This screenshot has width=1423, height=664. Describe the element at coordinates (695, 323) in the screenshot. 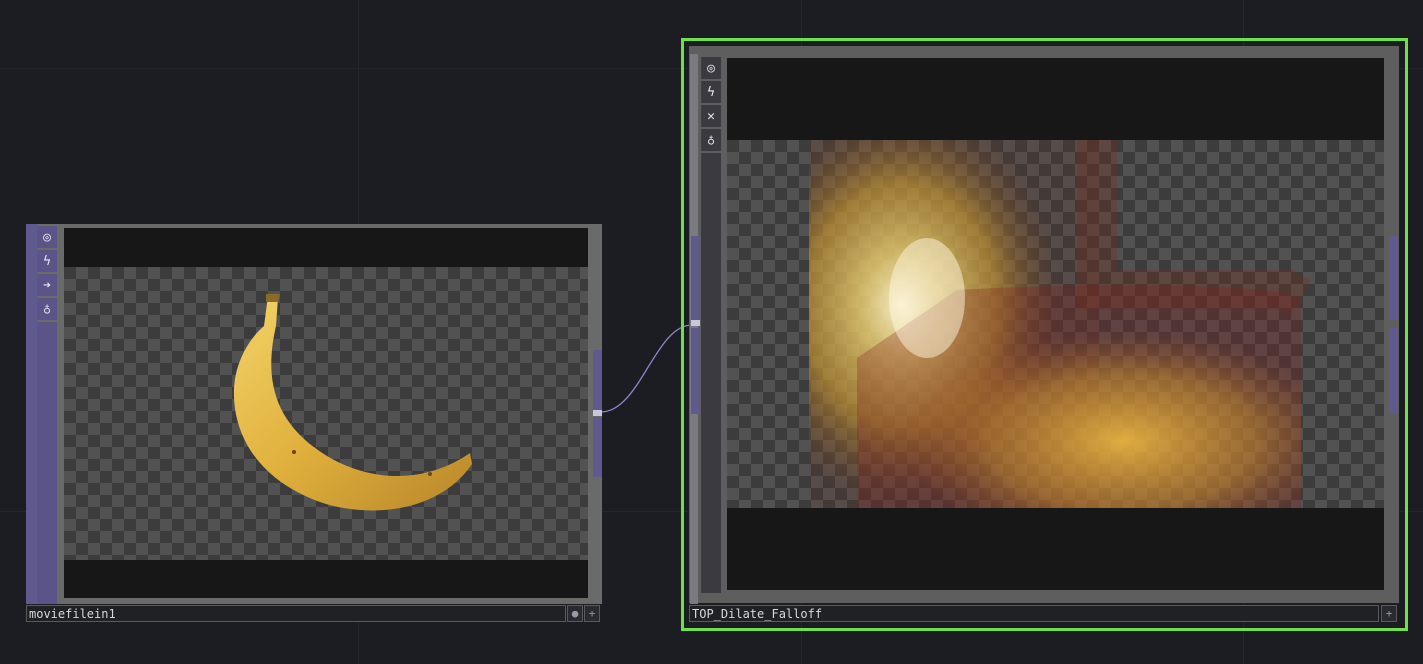

I see `input-connector-handle` at that location.